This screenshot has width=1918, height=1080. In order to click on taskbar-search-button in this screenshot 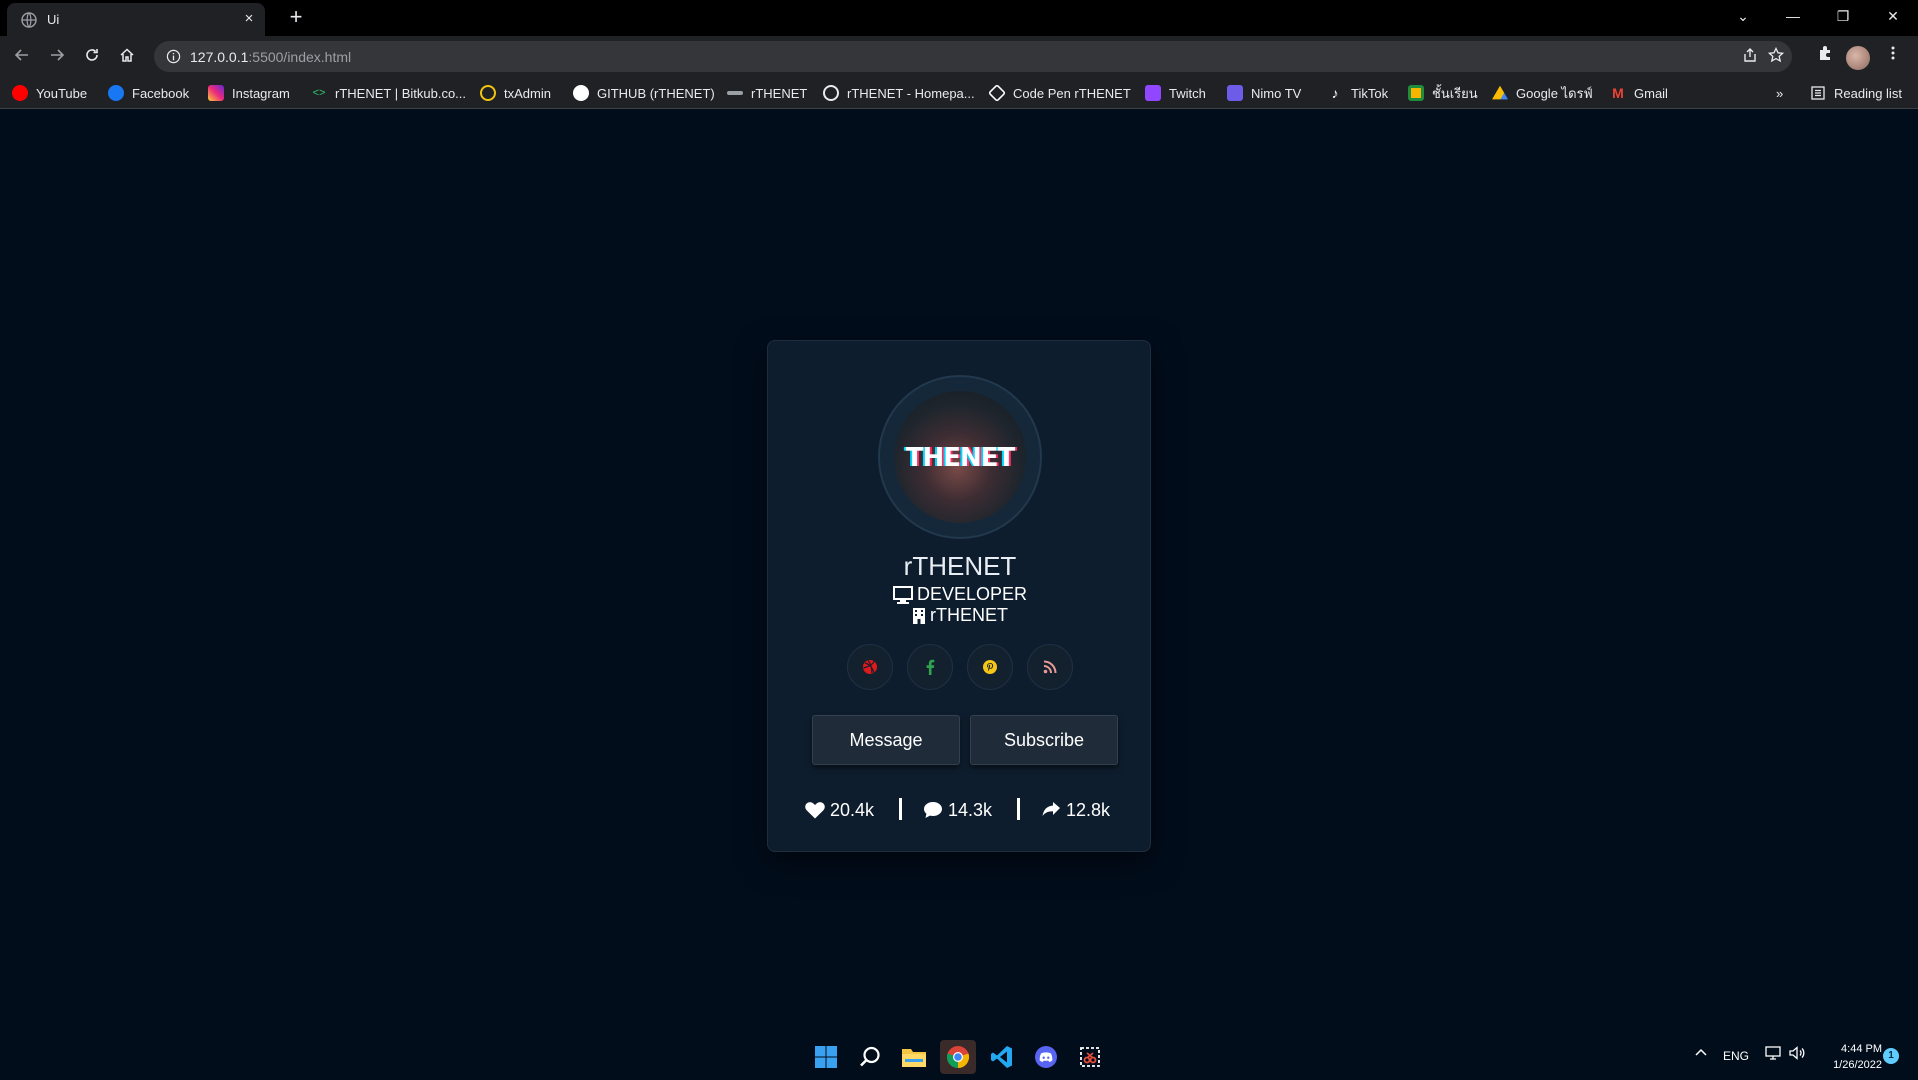, I will do `click(870, 1057)`.